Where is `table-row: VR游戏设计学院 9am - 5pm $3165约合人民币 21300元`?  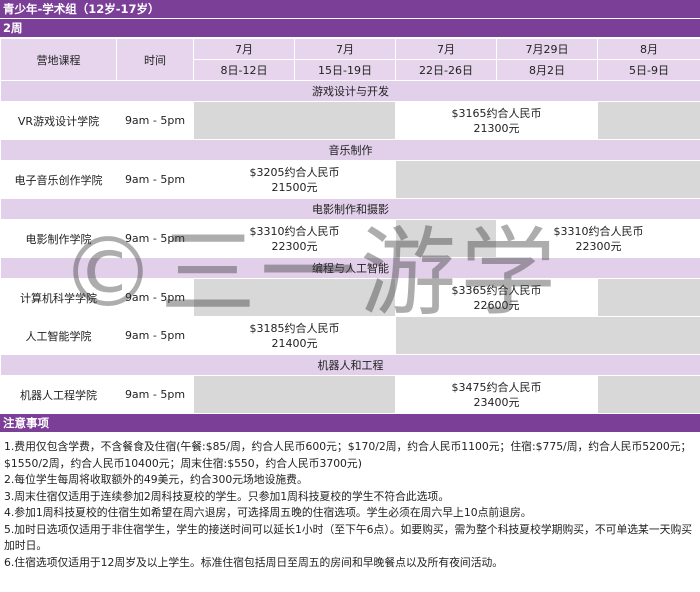 table-row: VR游戏设计学院 9am - 5pm $3165约合人民币 21300元 is located at coordinates (350, 120).